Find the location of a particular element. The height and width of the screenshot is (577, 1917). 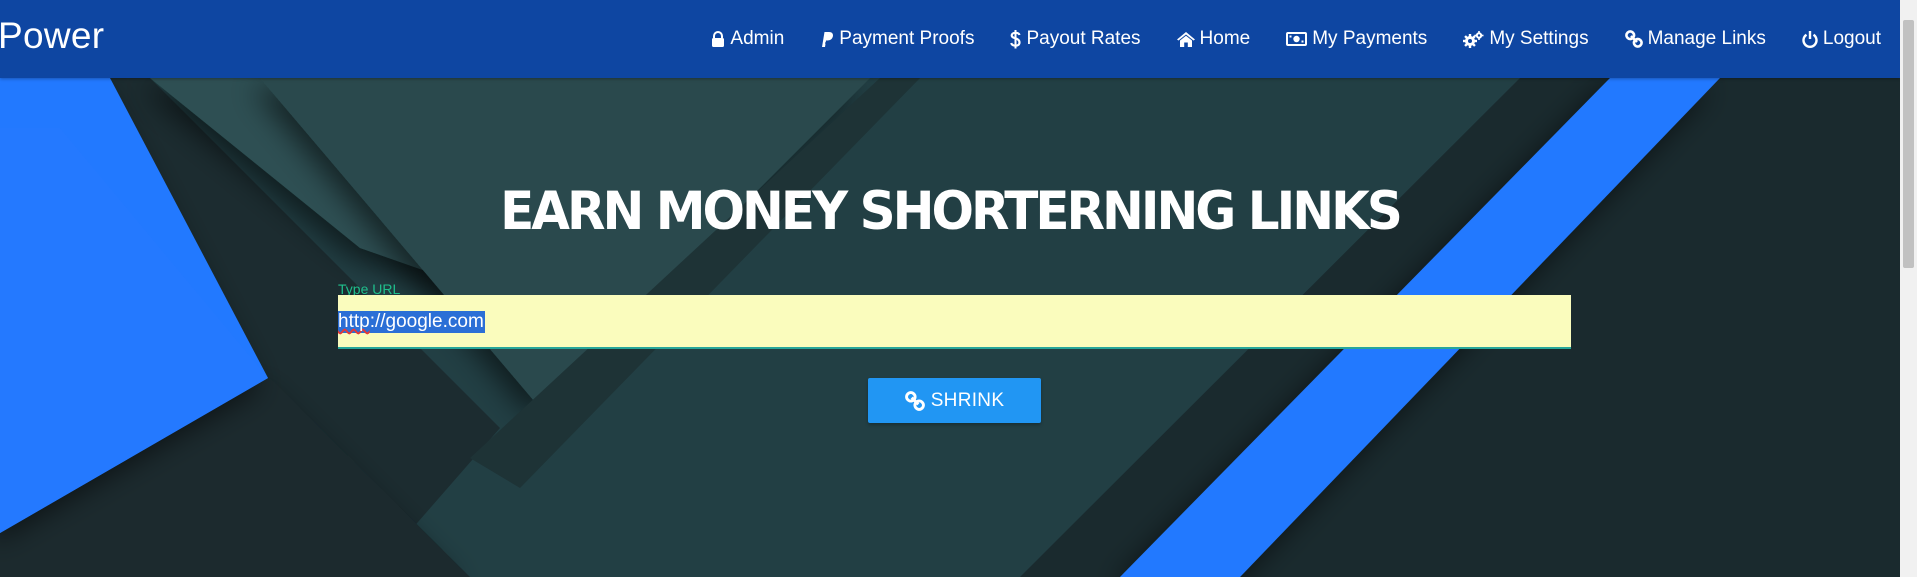

url-input: http://google.com is located at coordinates (954, 322).